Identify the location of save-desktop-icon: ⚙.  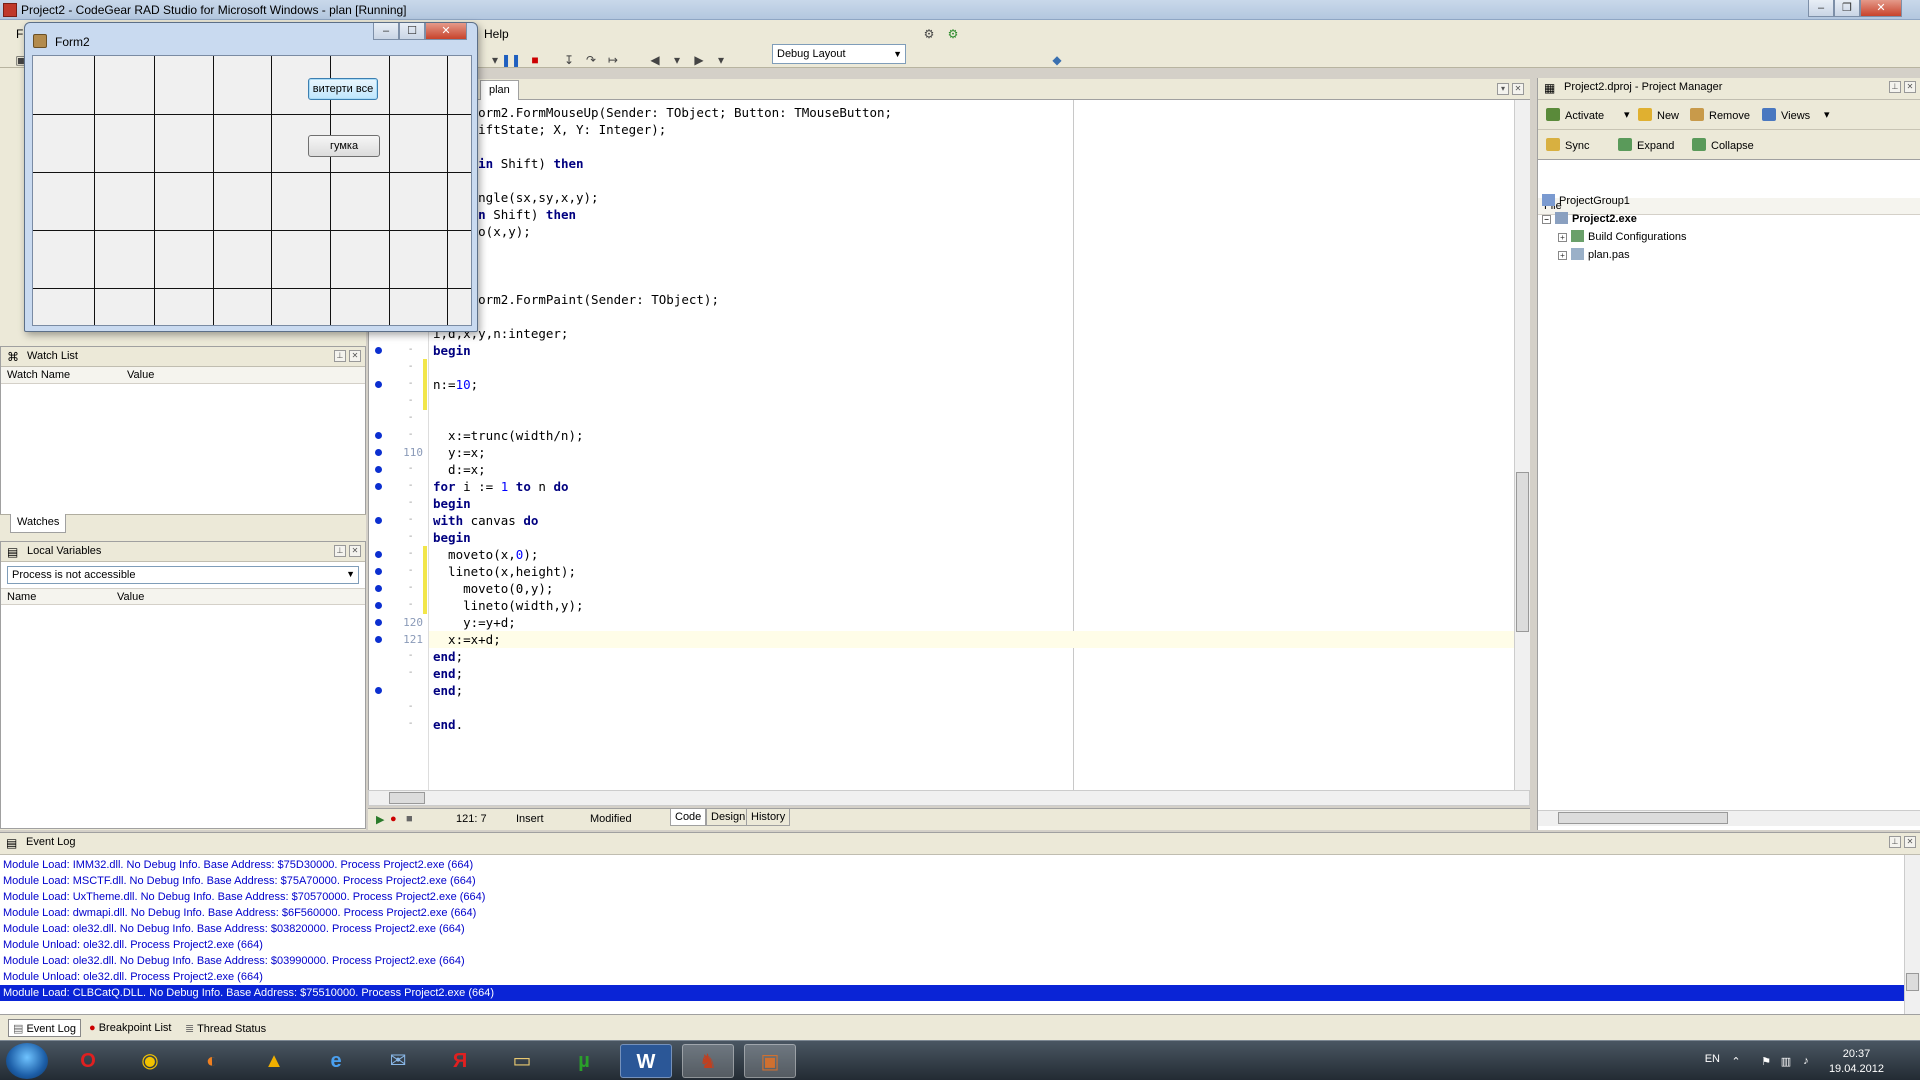
(929, 34).